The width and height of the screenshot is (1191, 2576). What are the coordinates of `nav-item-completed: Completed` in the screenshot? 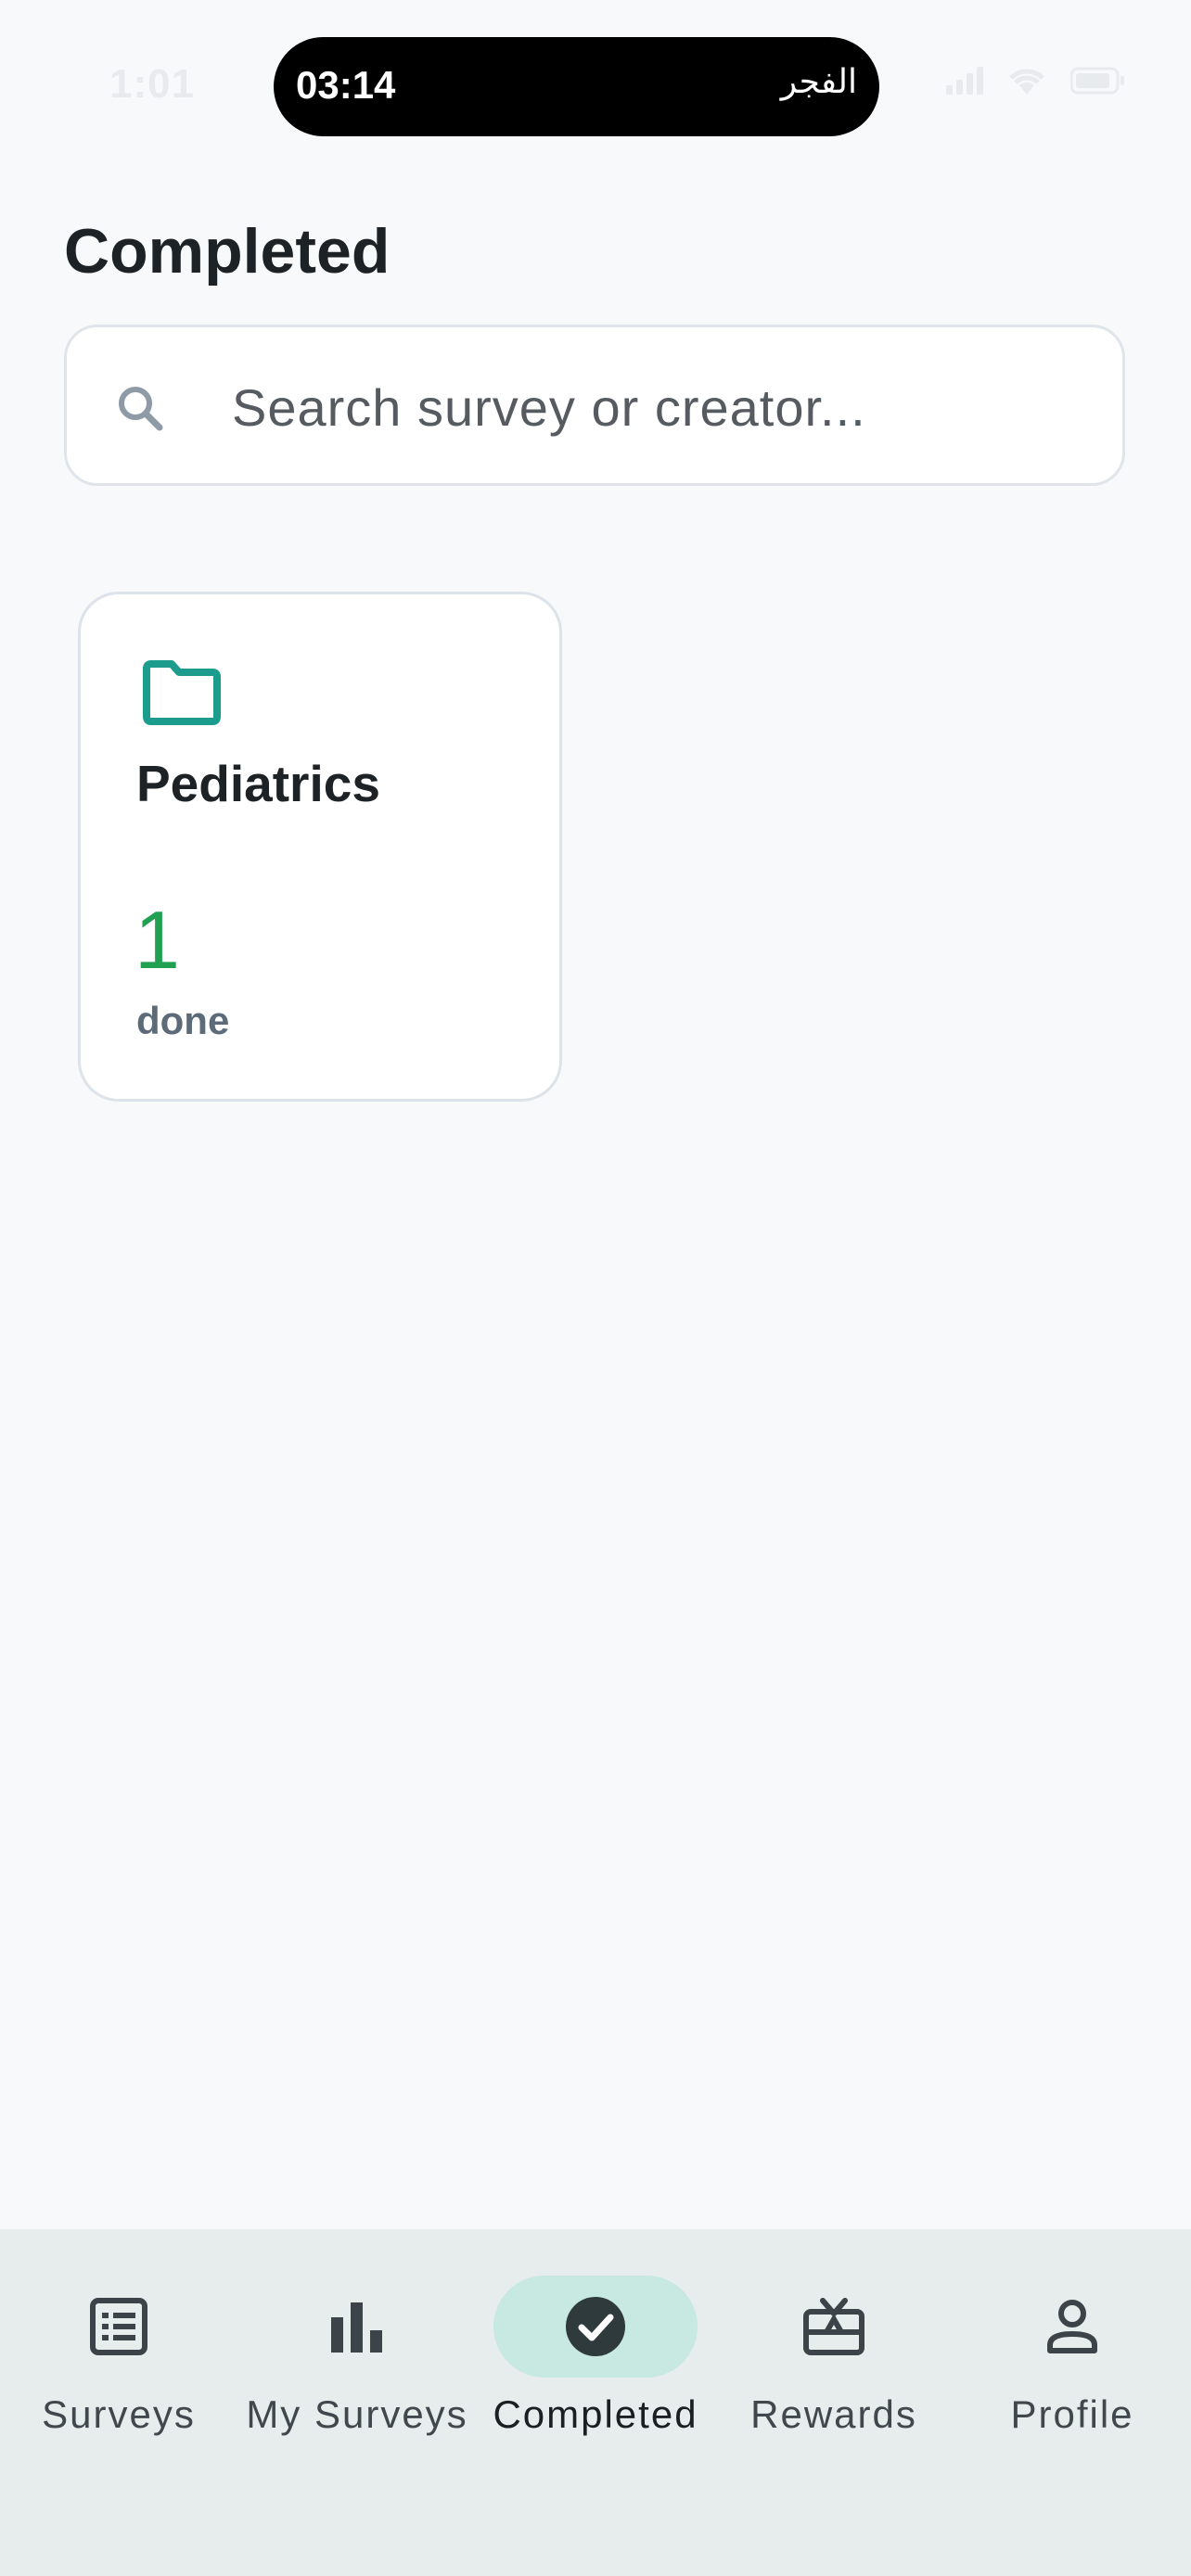 It's located at (595, 2350).